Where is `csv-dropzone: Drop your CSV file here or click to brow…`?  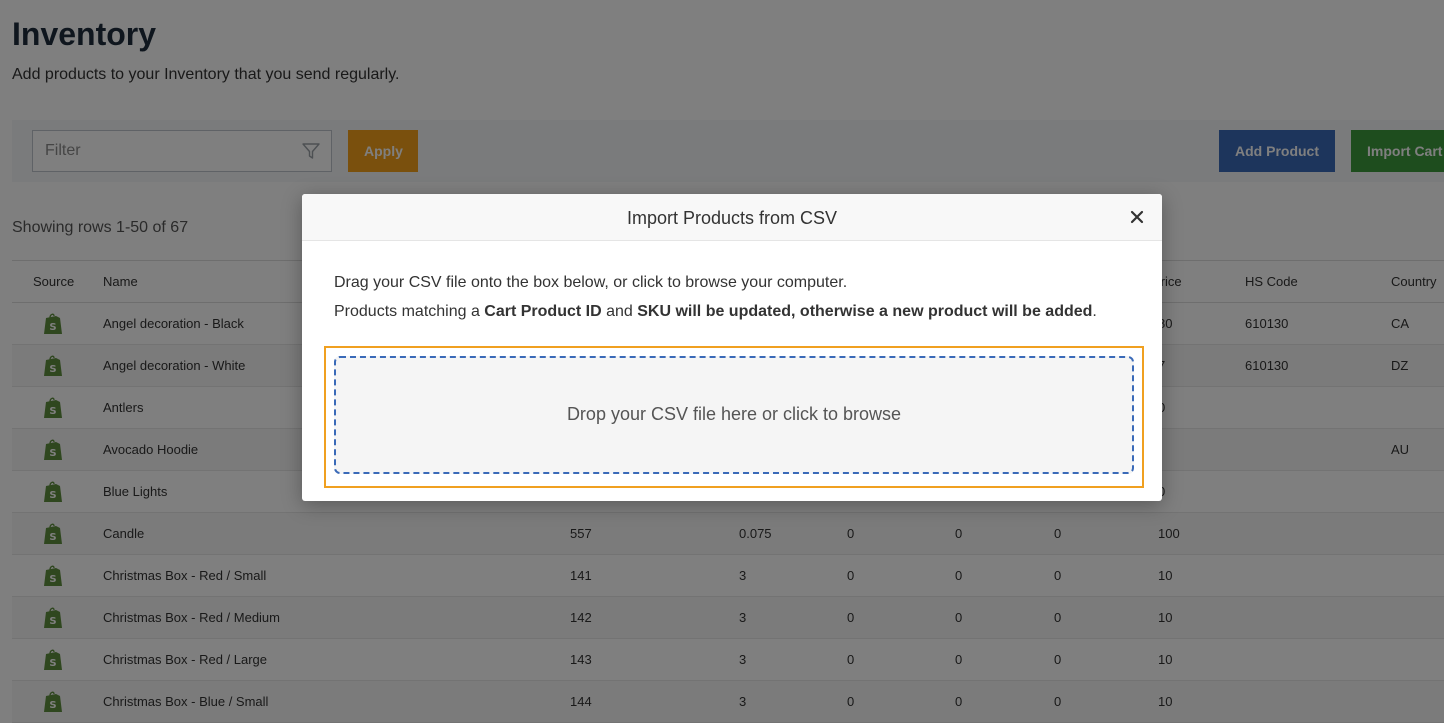 csv-dropzone: Drop your CSV file here or click to brow… is located at coordinates (734, 415).